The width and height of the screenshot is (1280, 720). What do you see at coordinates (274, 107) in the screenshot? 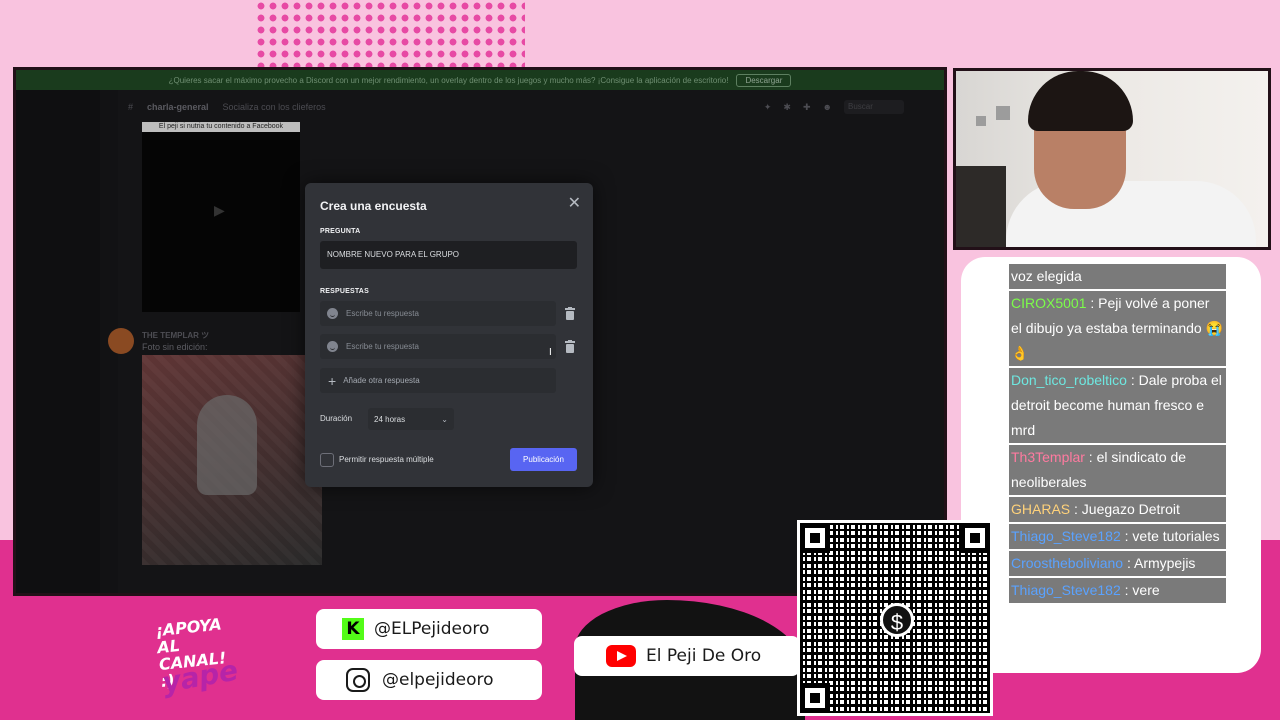
I see `channel-topic: Socializa con los clieferos` at bounding box center [274, 107].